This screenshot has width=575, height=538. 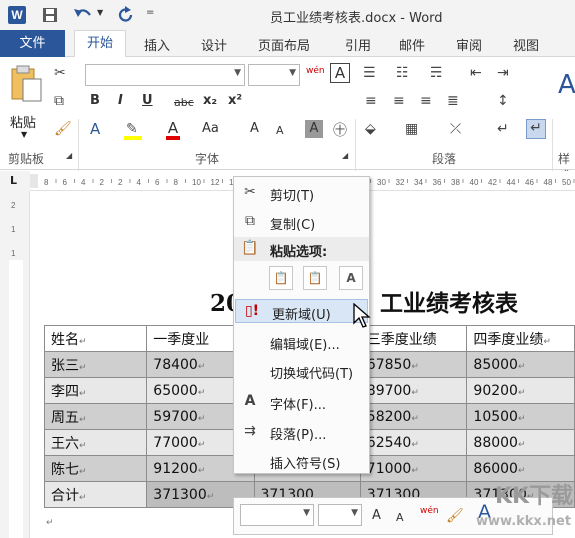 I want to click on scissors-icon: ✂, so click(x=250, y=192).